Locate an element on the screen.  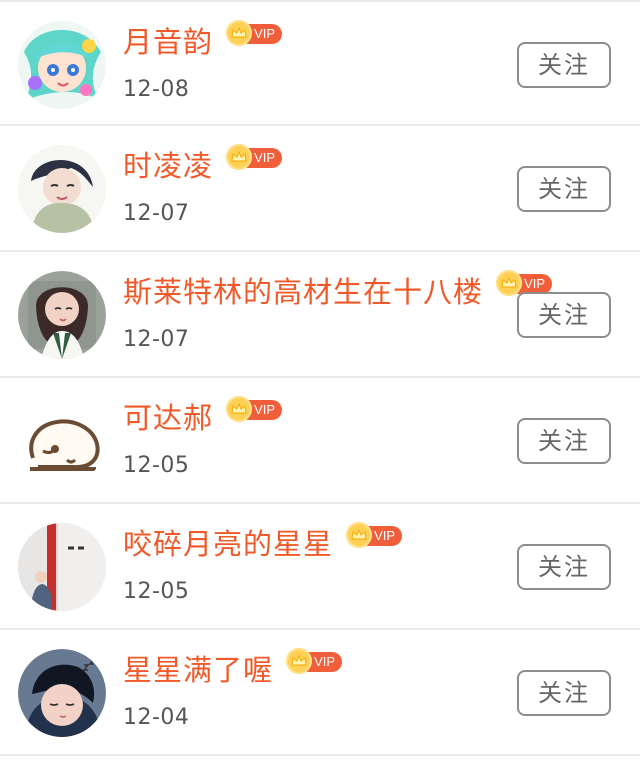
username: 月音韵 is located at coordinates (168, 42).